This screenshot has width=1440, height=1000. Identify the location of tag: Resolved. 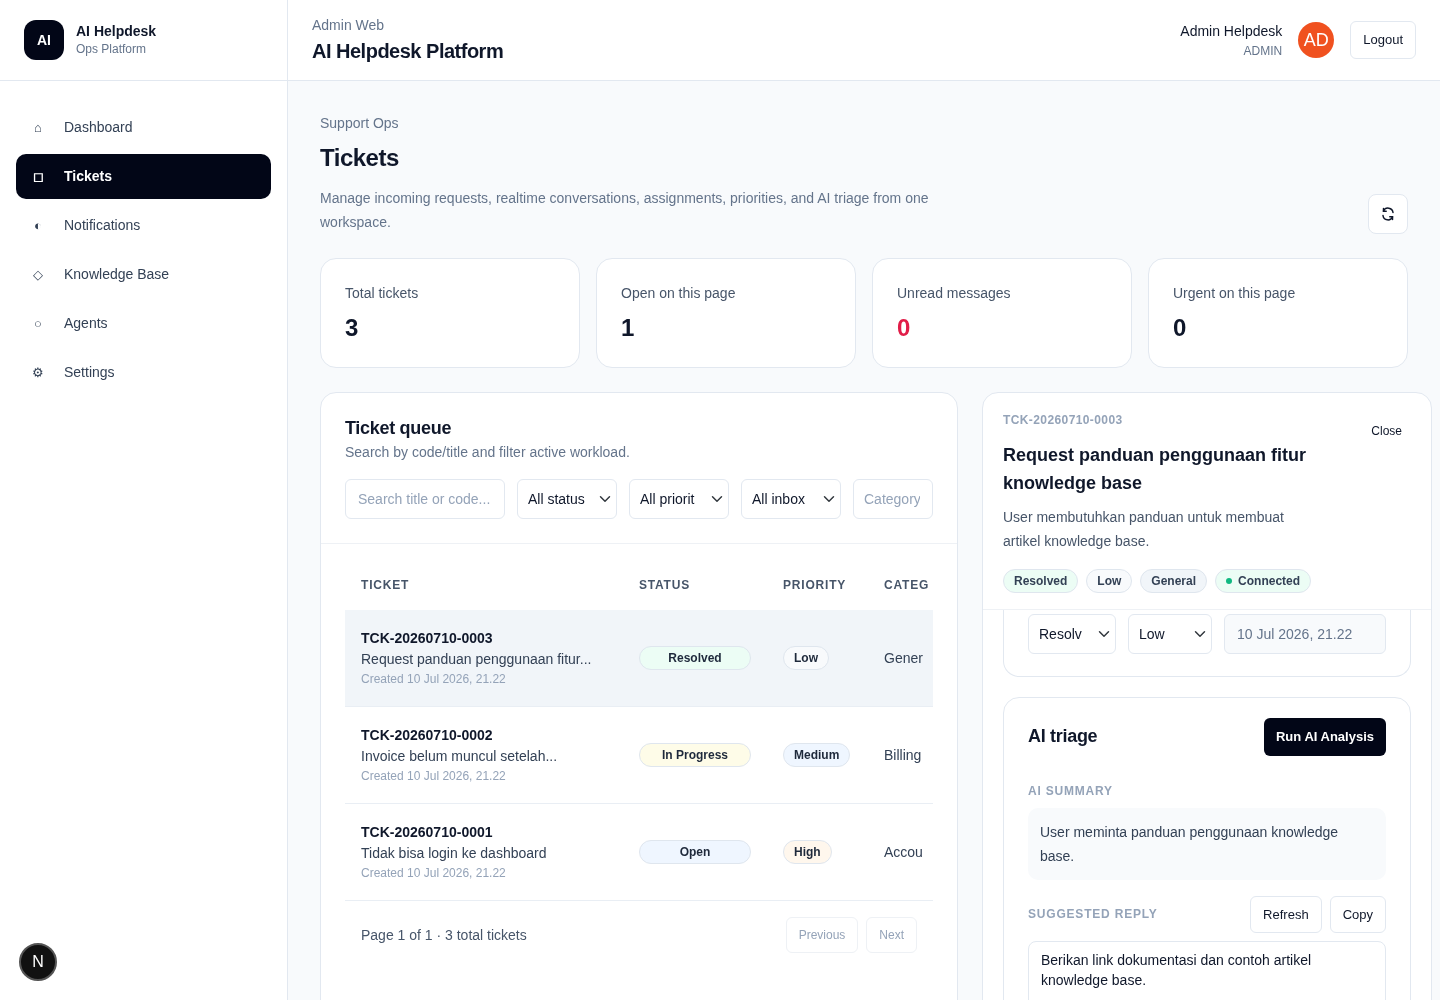
(1041, 581).